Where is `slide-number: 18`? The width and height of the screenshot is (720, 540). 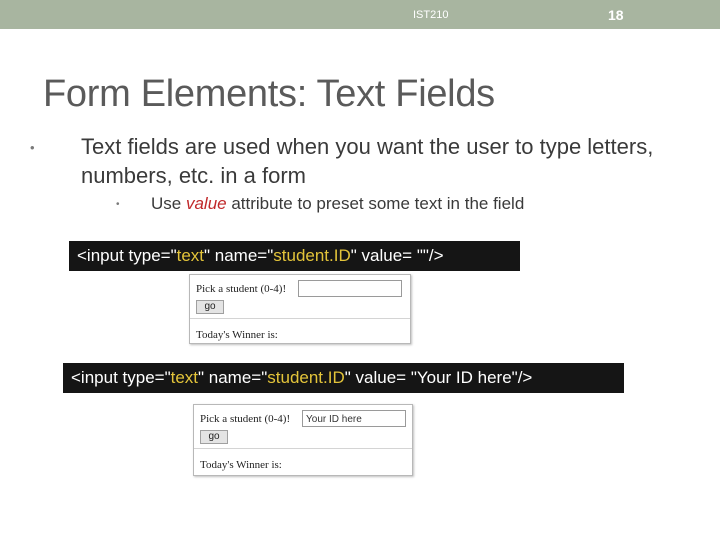 slide-number: 18 is located at coordinates (616, 15).